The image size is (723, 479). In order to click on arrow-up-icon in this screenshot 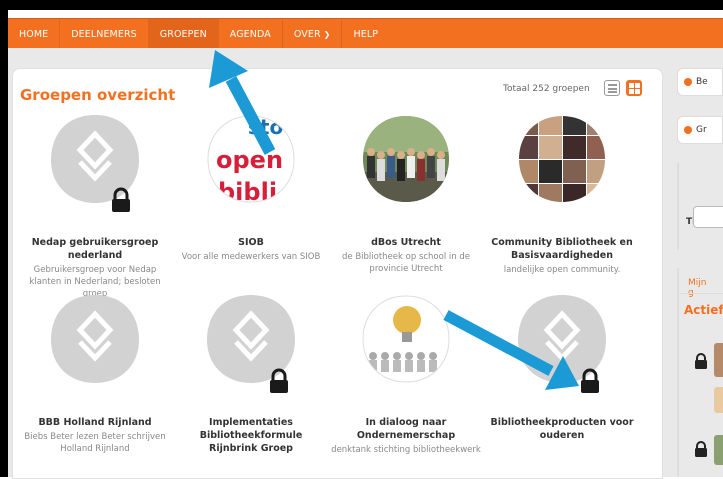, I will do `click(242, 102)`.